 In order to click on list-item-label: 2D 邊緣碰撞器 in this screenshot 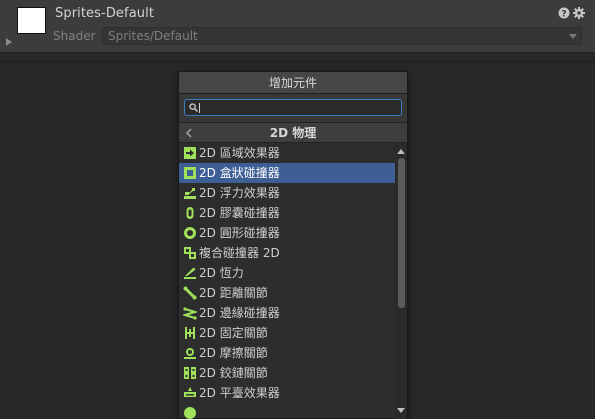, I will do `click(239, 313)`.